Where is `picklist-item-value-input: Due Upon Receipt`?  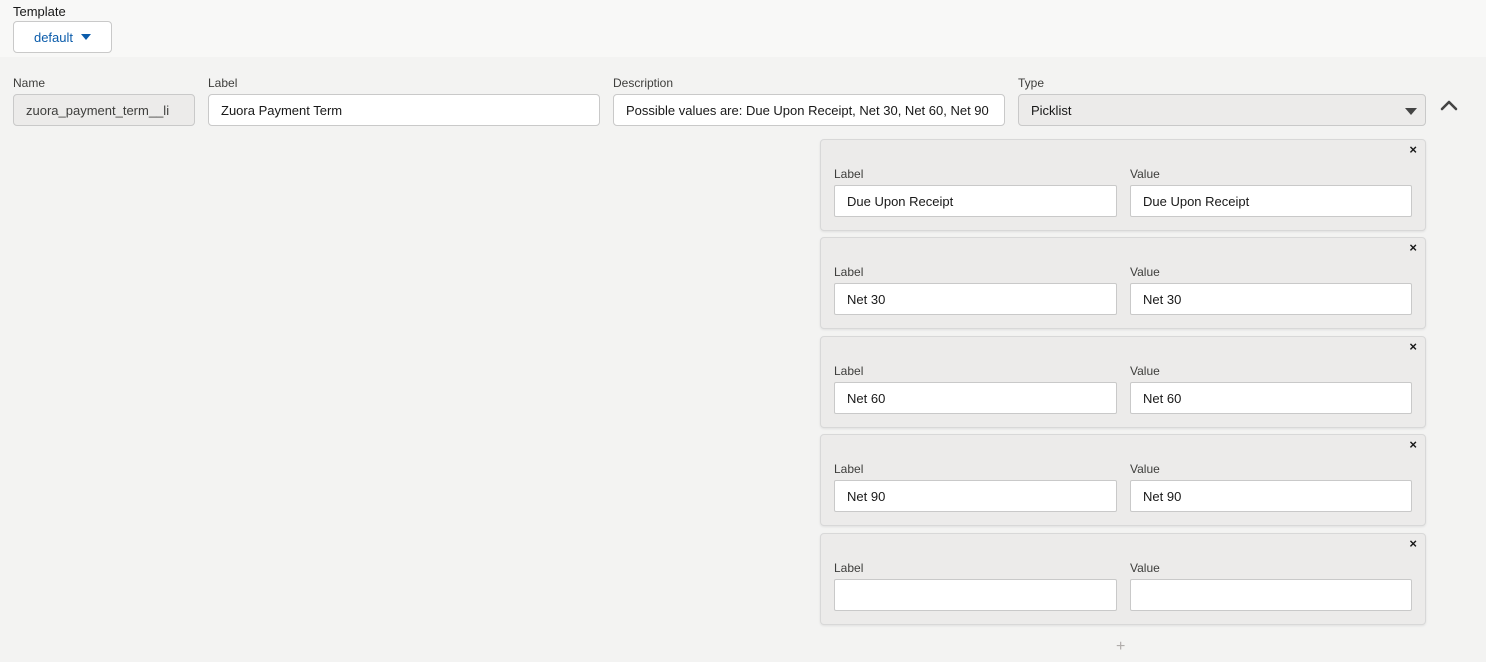 picklist-item-value-input: Due Upon Receipt is located at coordinates (1271, 201).